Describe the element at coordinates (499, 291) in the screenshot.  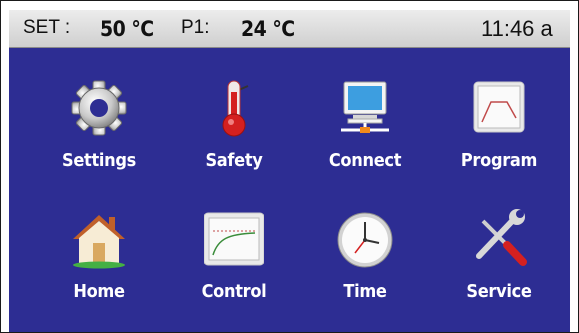
I see `service-label: Service` at that location.